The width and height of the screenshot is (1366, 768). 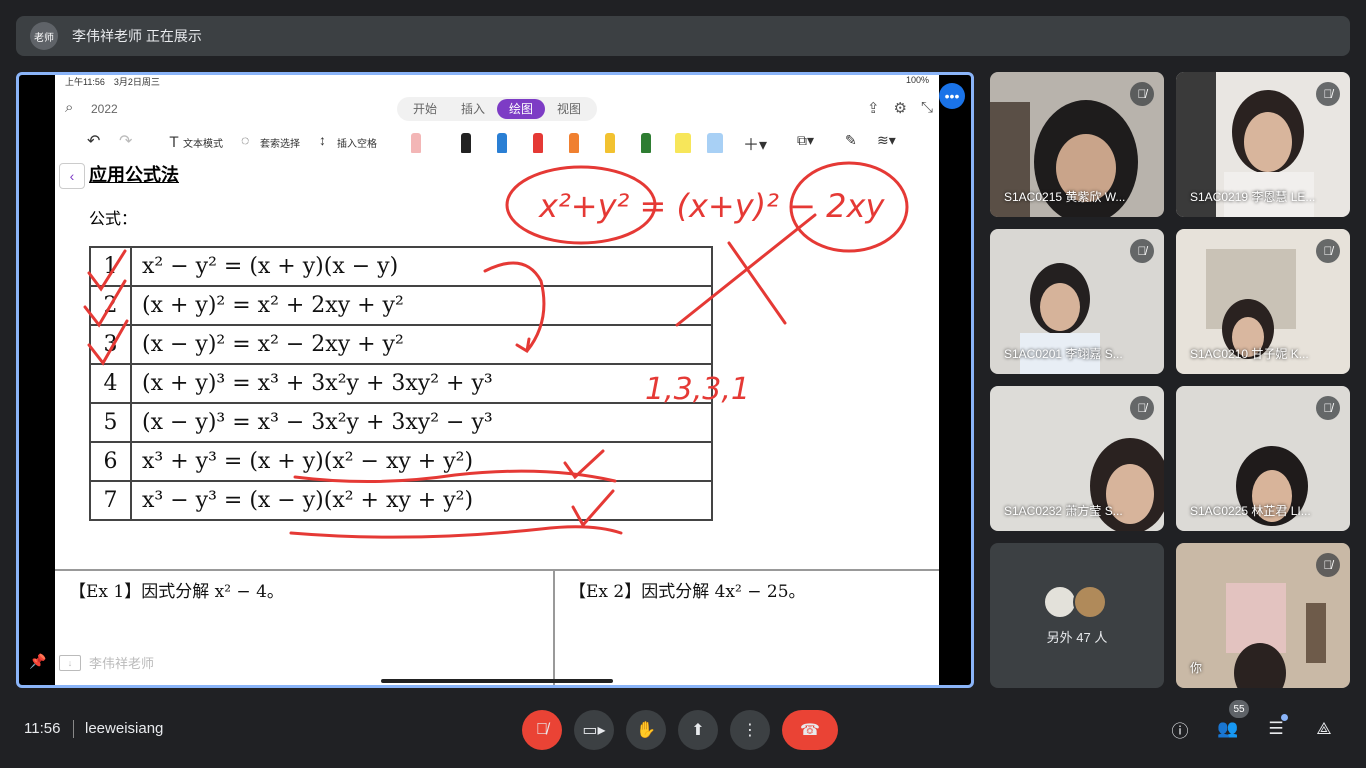 I want to click on leave-call-button: ☎, so click(x=810, y=730).